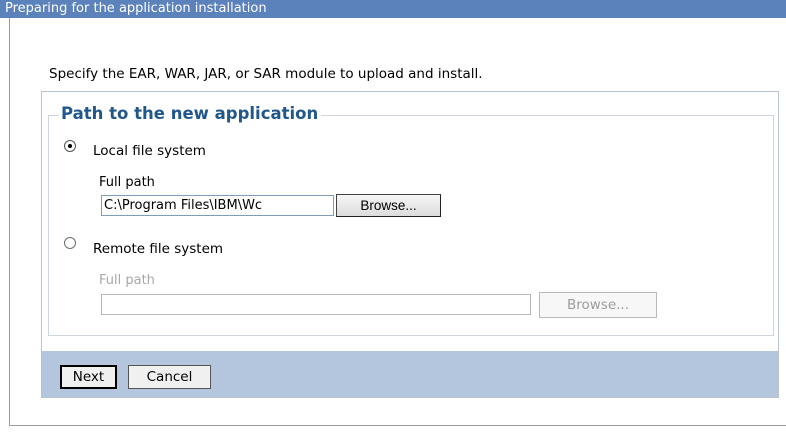  What do you see at coordinates (88, 377) in the screenshot?
I see `next-button: Next` at bounding box center [88, 377].